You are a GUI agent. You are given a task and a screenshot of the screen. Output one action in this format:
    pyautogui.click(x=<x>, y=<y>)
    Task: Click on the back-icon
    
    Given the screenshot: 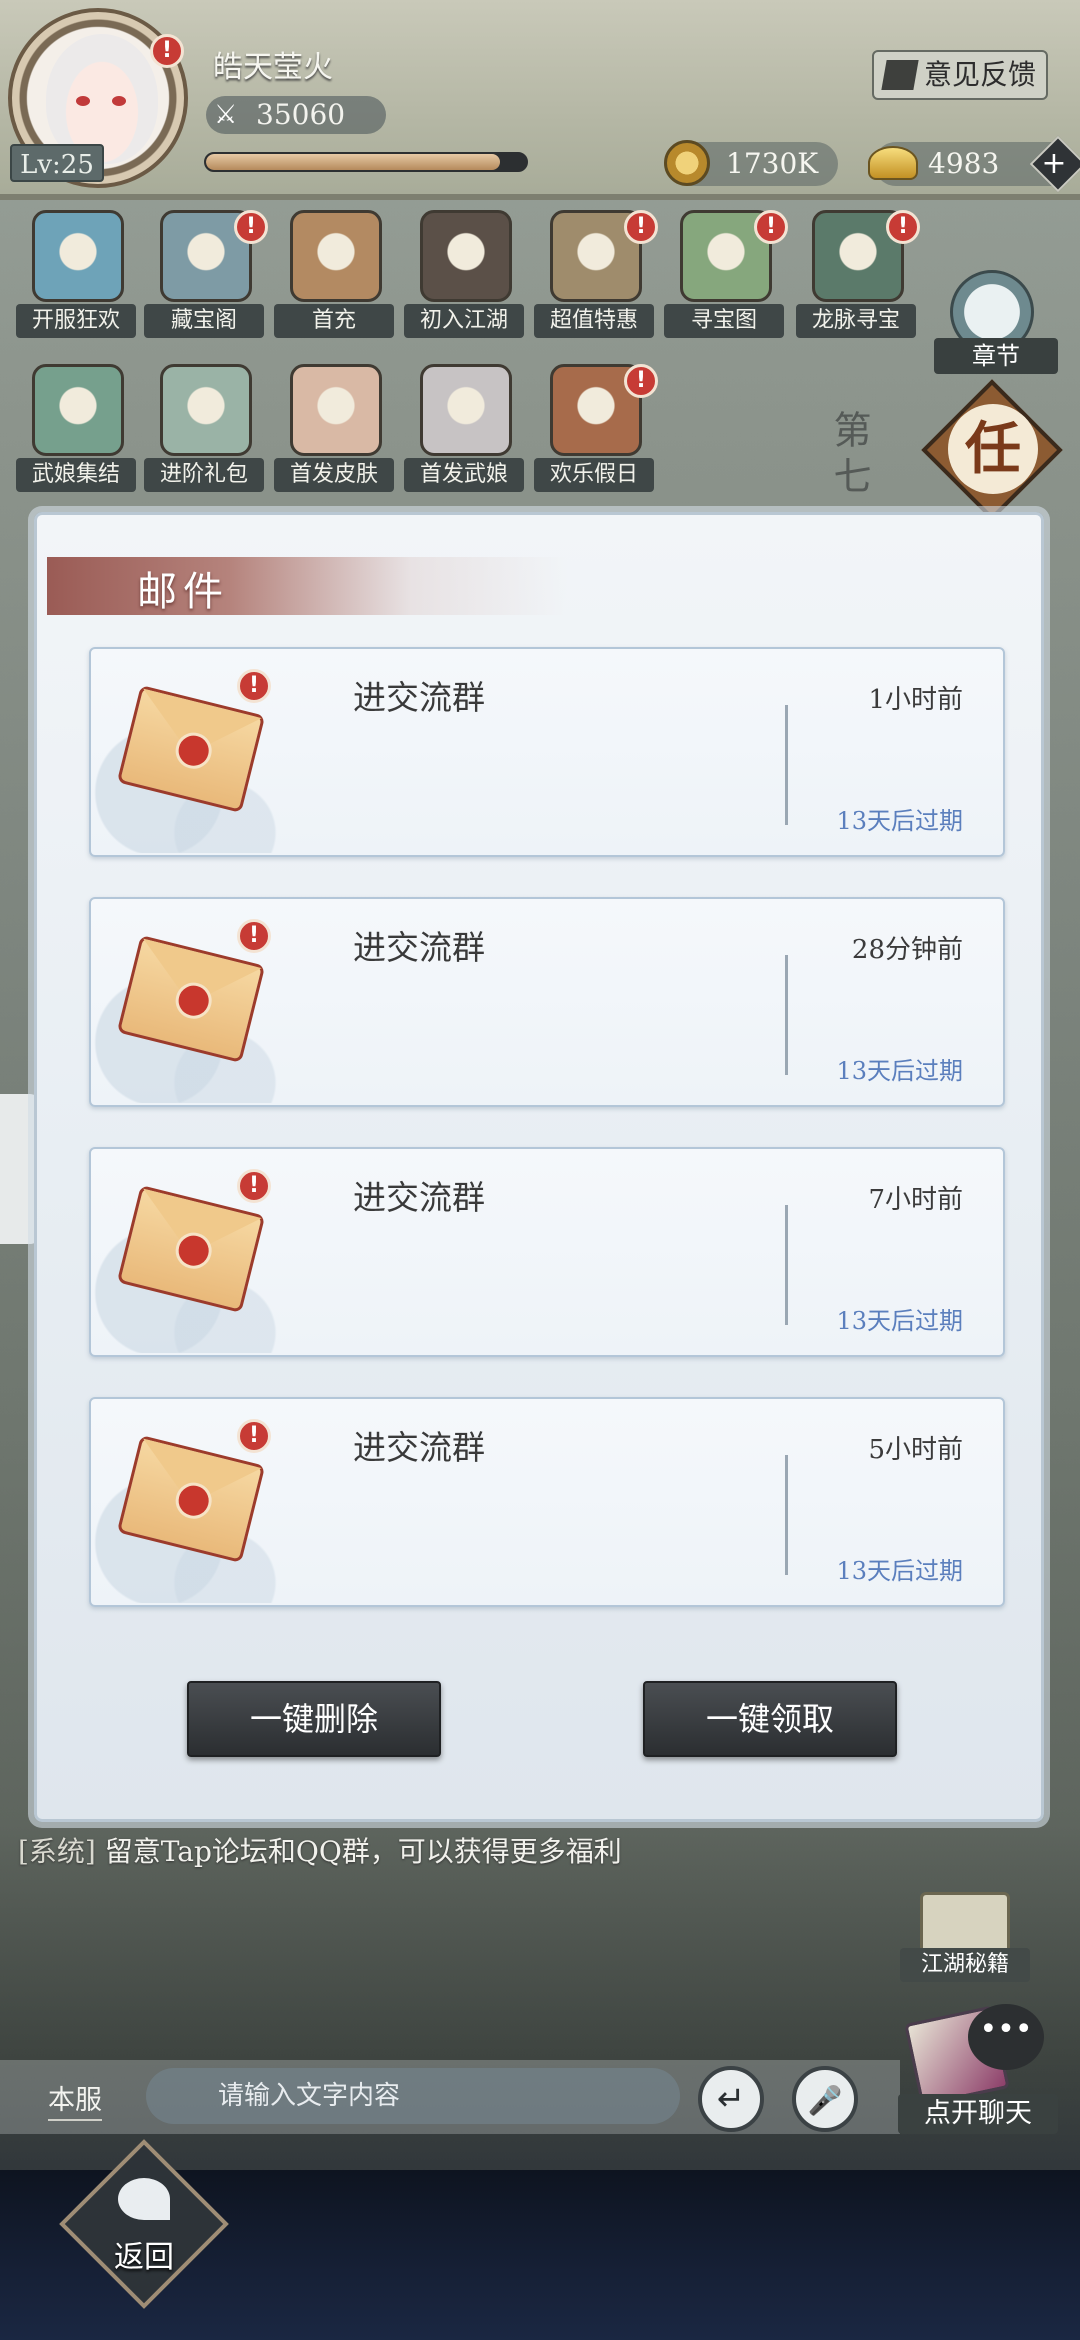 What is the action you would take?
    pyautogui.click(x=144, y=2199)
    